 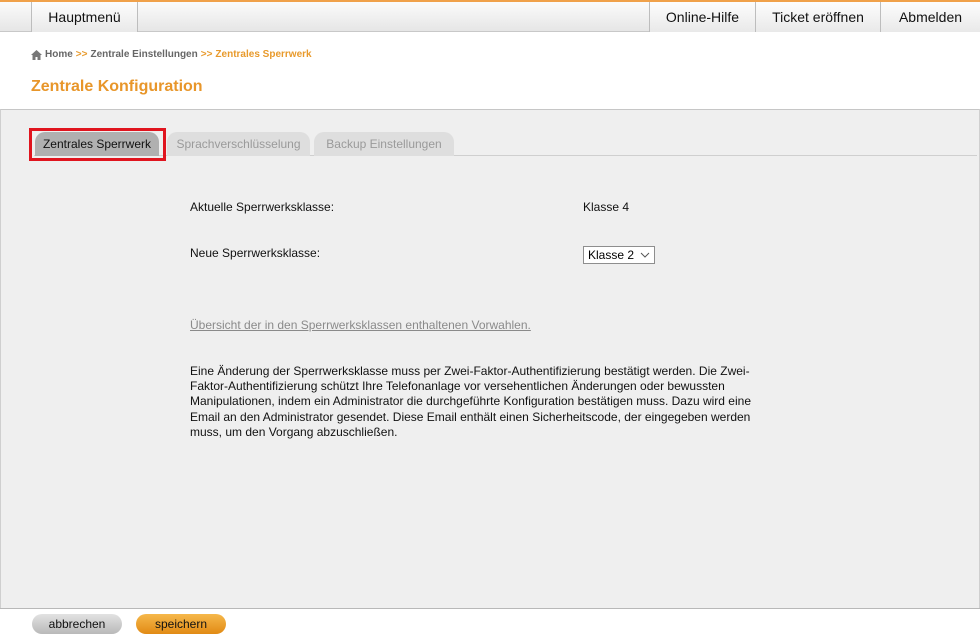 What do you see at coordinates (255, 253) in the screenshot?
I see `new-class-label: Neue Sperrwerksklasse:` at bounding box center [255, 253].